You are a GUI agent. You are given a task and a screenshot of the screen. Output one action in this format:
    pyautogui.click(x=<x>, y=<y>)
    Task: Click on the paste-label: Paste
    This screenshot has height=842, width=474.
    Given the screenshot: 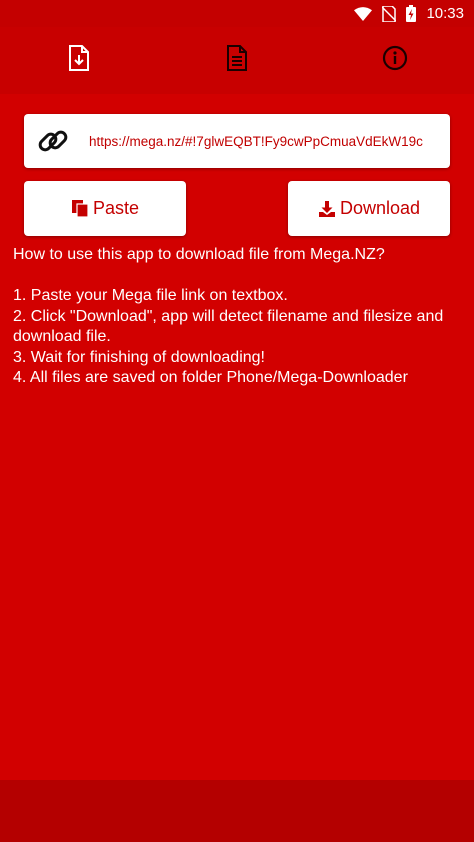 What is the action you would take?
    pyautogui.click(x=116, y=208)
    